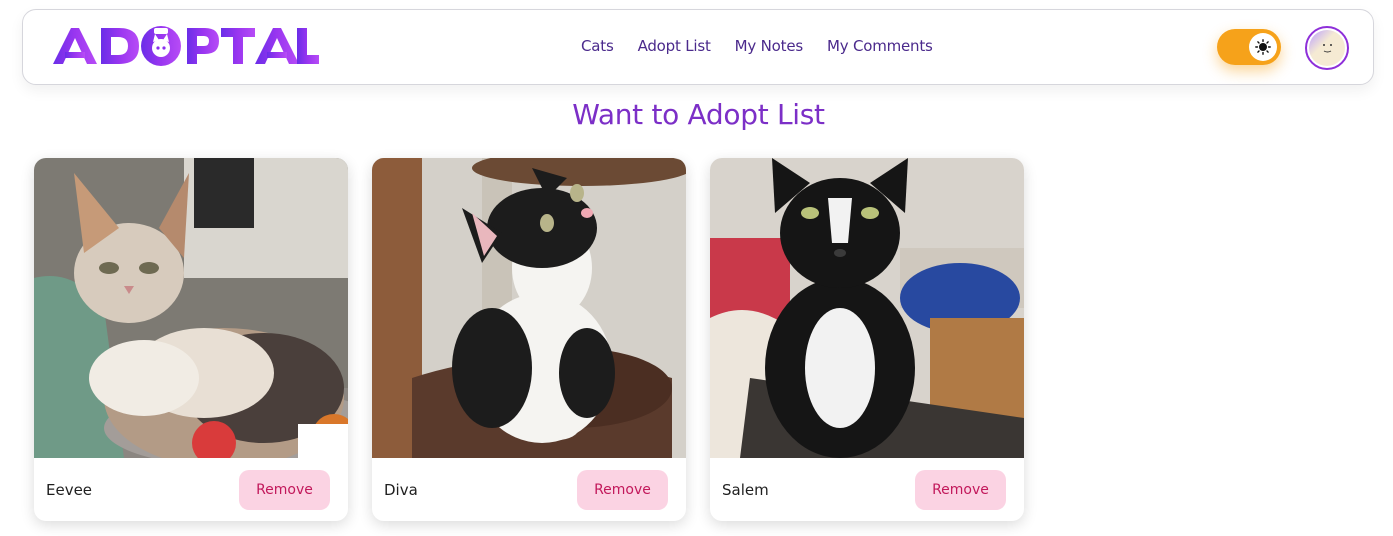 The height and width of the screenshot is (536, 1393). I want to click on top-navbar: Cats Adopt List My Notes My Comments, so click(698, 47).